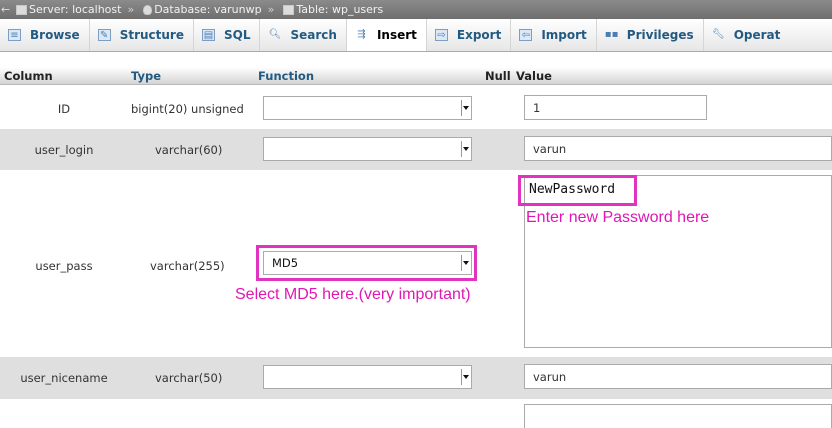 Image resolution: width=832 pixels, height=428 pixels. What do you see at coordinates (187, 109) in the screenshot?
I see `column-type: bigint(20) unsigned` at bounding box center [187, 109].